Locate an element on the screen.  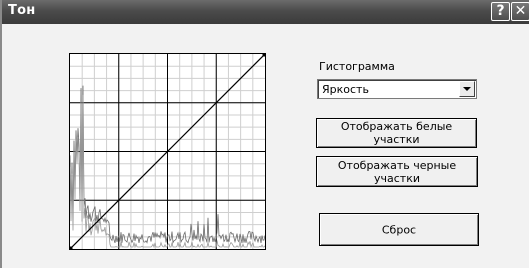
show-black-areas-button: Отображать черные участки is located at coordinates (397, 171).